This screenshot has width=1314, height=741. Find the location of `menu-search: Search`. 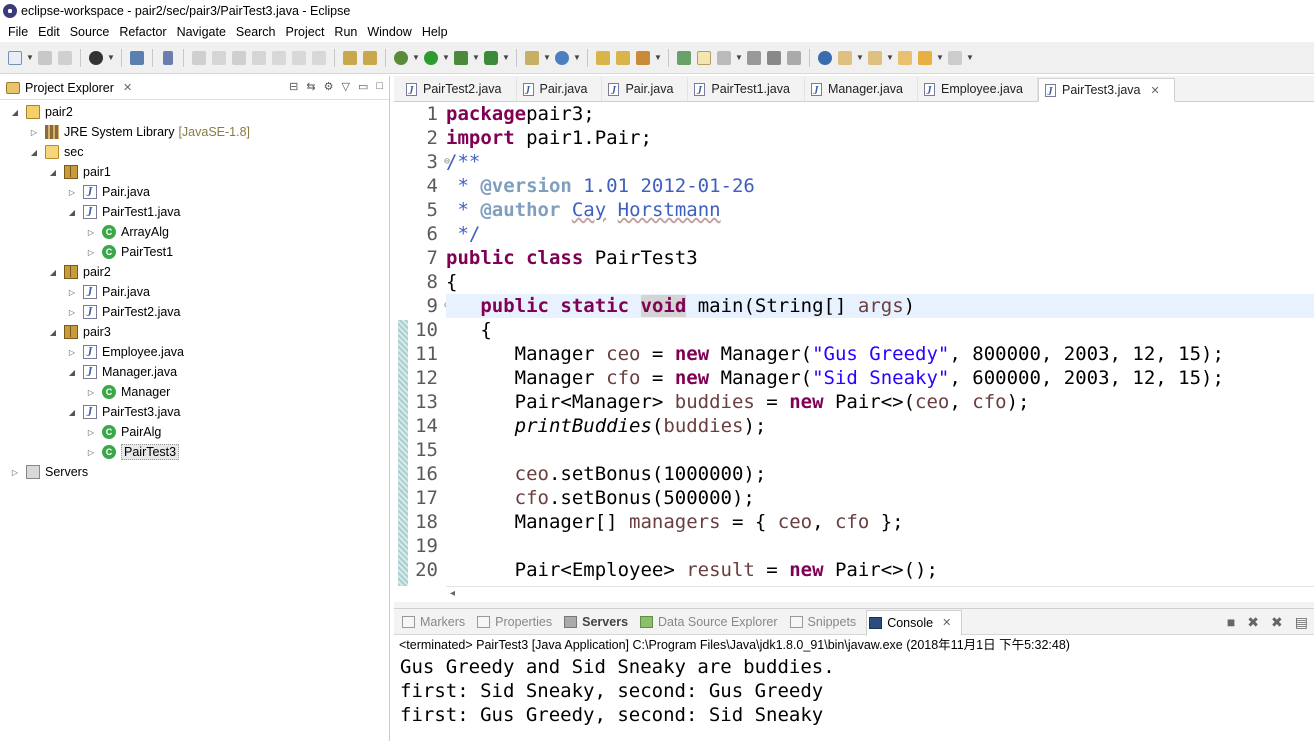

menu-search: Search is located at coordinates (257, 32).